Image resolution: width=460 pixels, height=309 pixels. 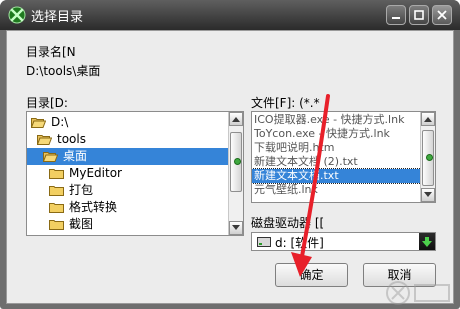 What do you see at coordinates (336, 148) in the screenshot?
I see `file-item: 下载吧说明.htm` at bounding box center [336, 148].